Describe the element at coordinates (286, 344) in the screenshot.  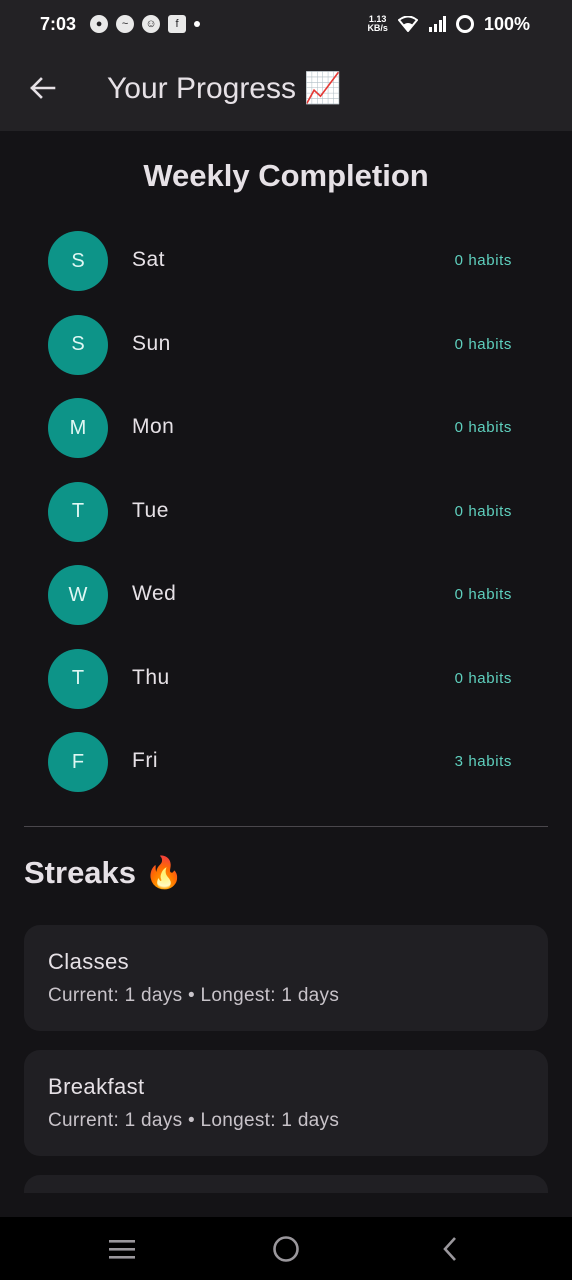
I see `day-row-sun: S Sun 0 habits` at that location.